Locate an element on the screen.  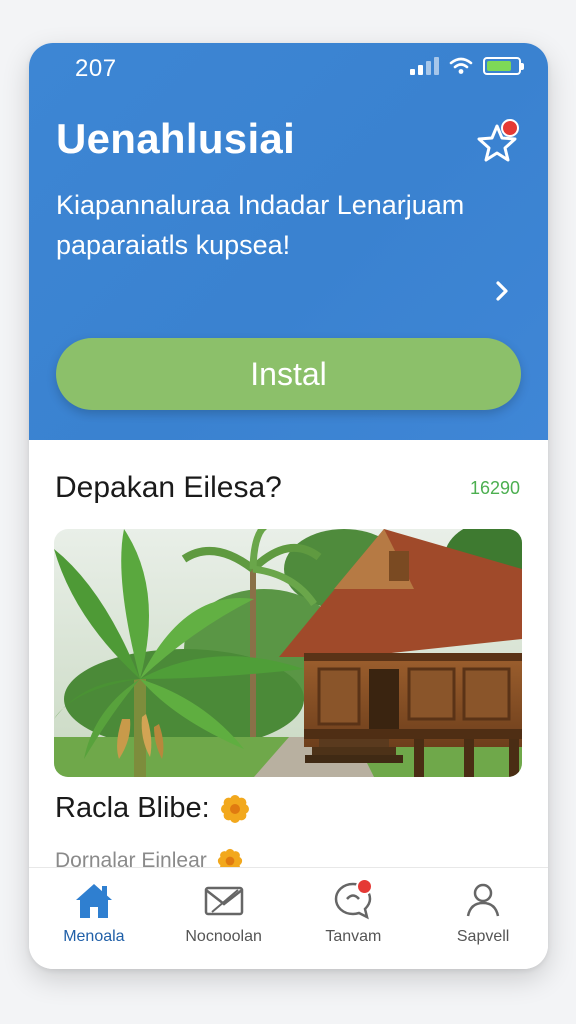
favorite-button is located at coordinates (497, 141).